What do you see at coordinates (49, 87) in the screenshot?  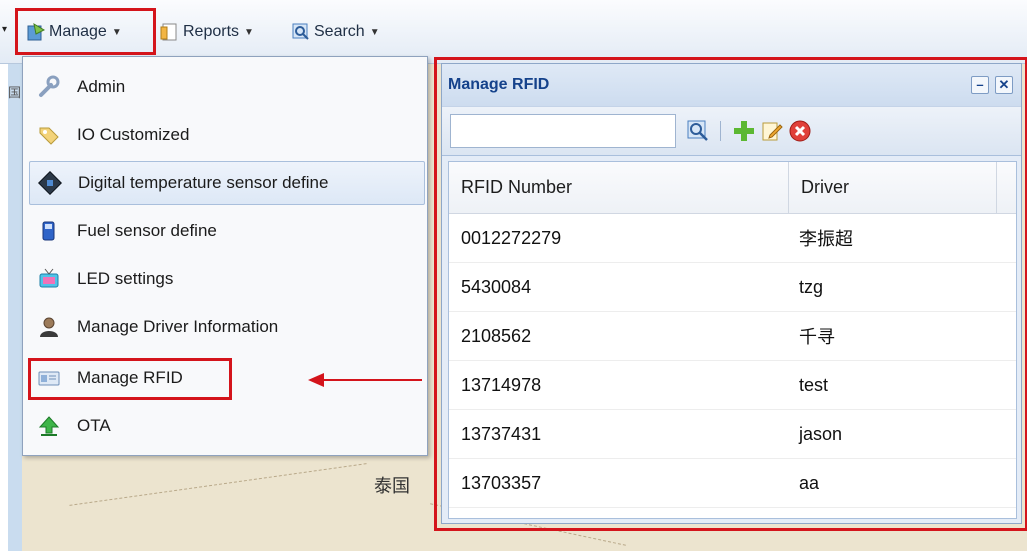 I see `wrench-icon` at bounding box center [49, 87].